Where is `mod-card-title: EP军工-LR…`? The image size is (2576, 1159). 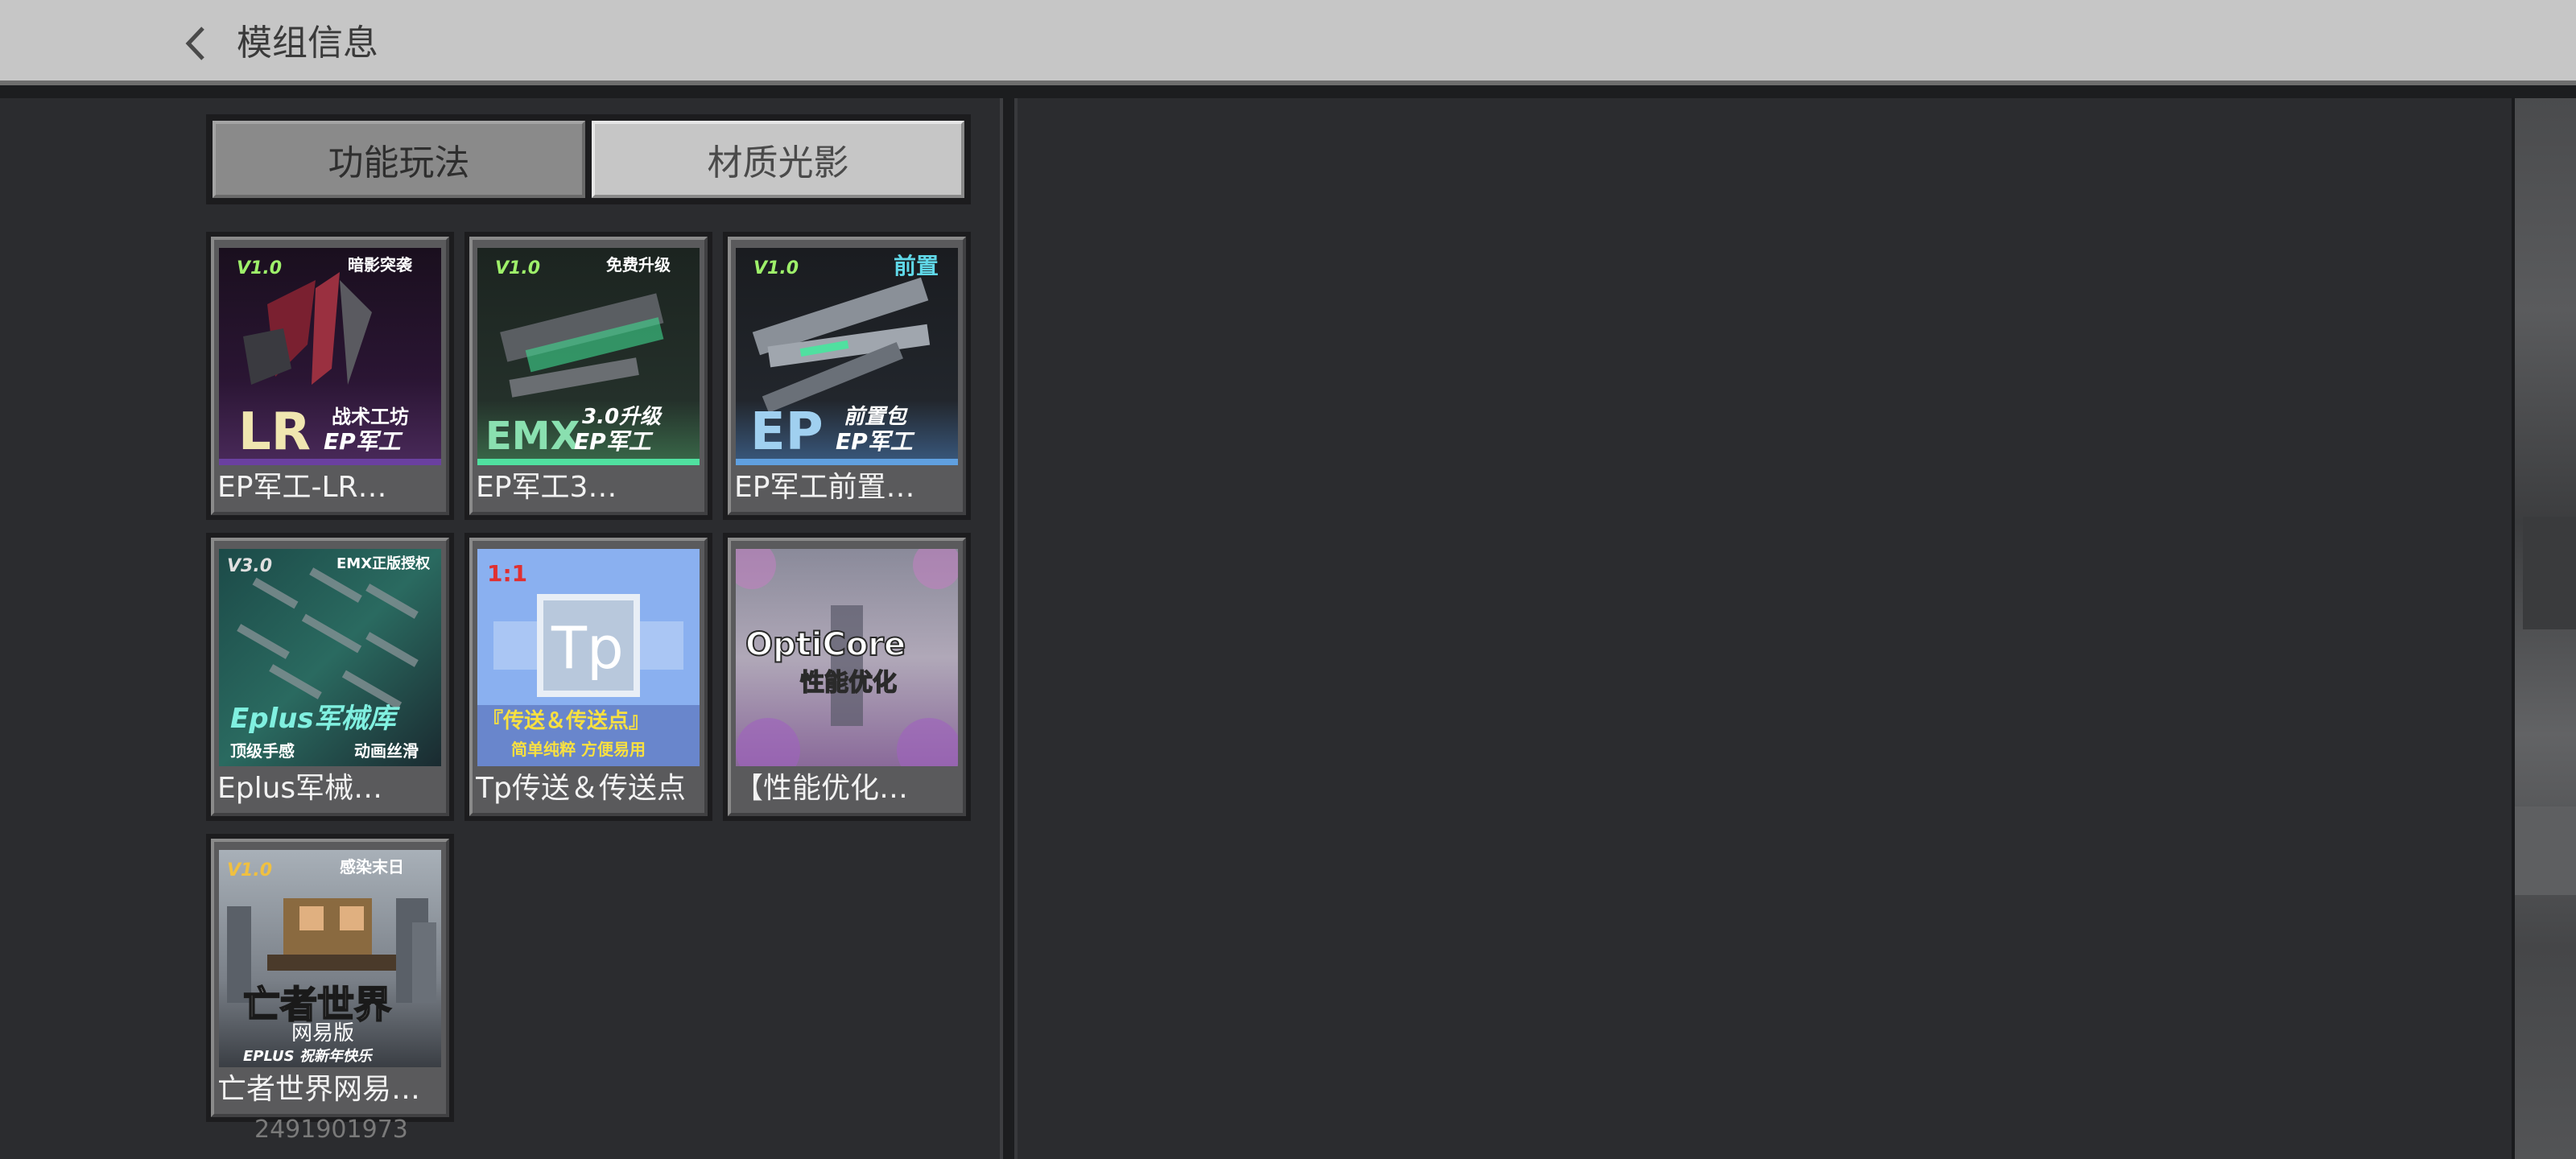
mod-card-title: EP军工-LR… is located at coordinates (302, 487).